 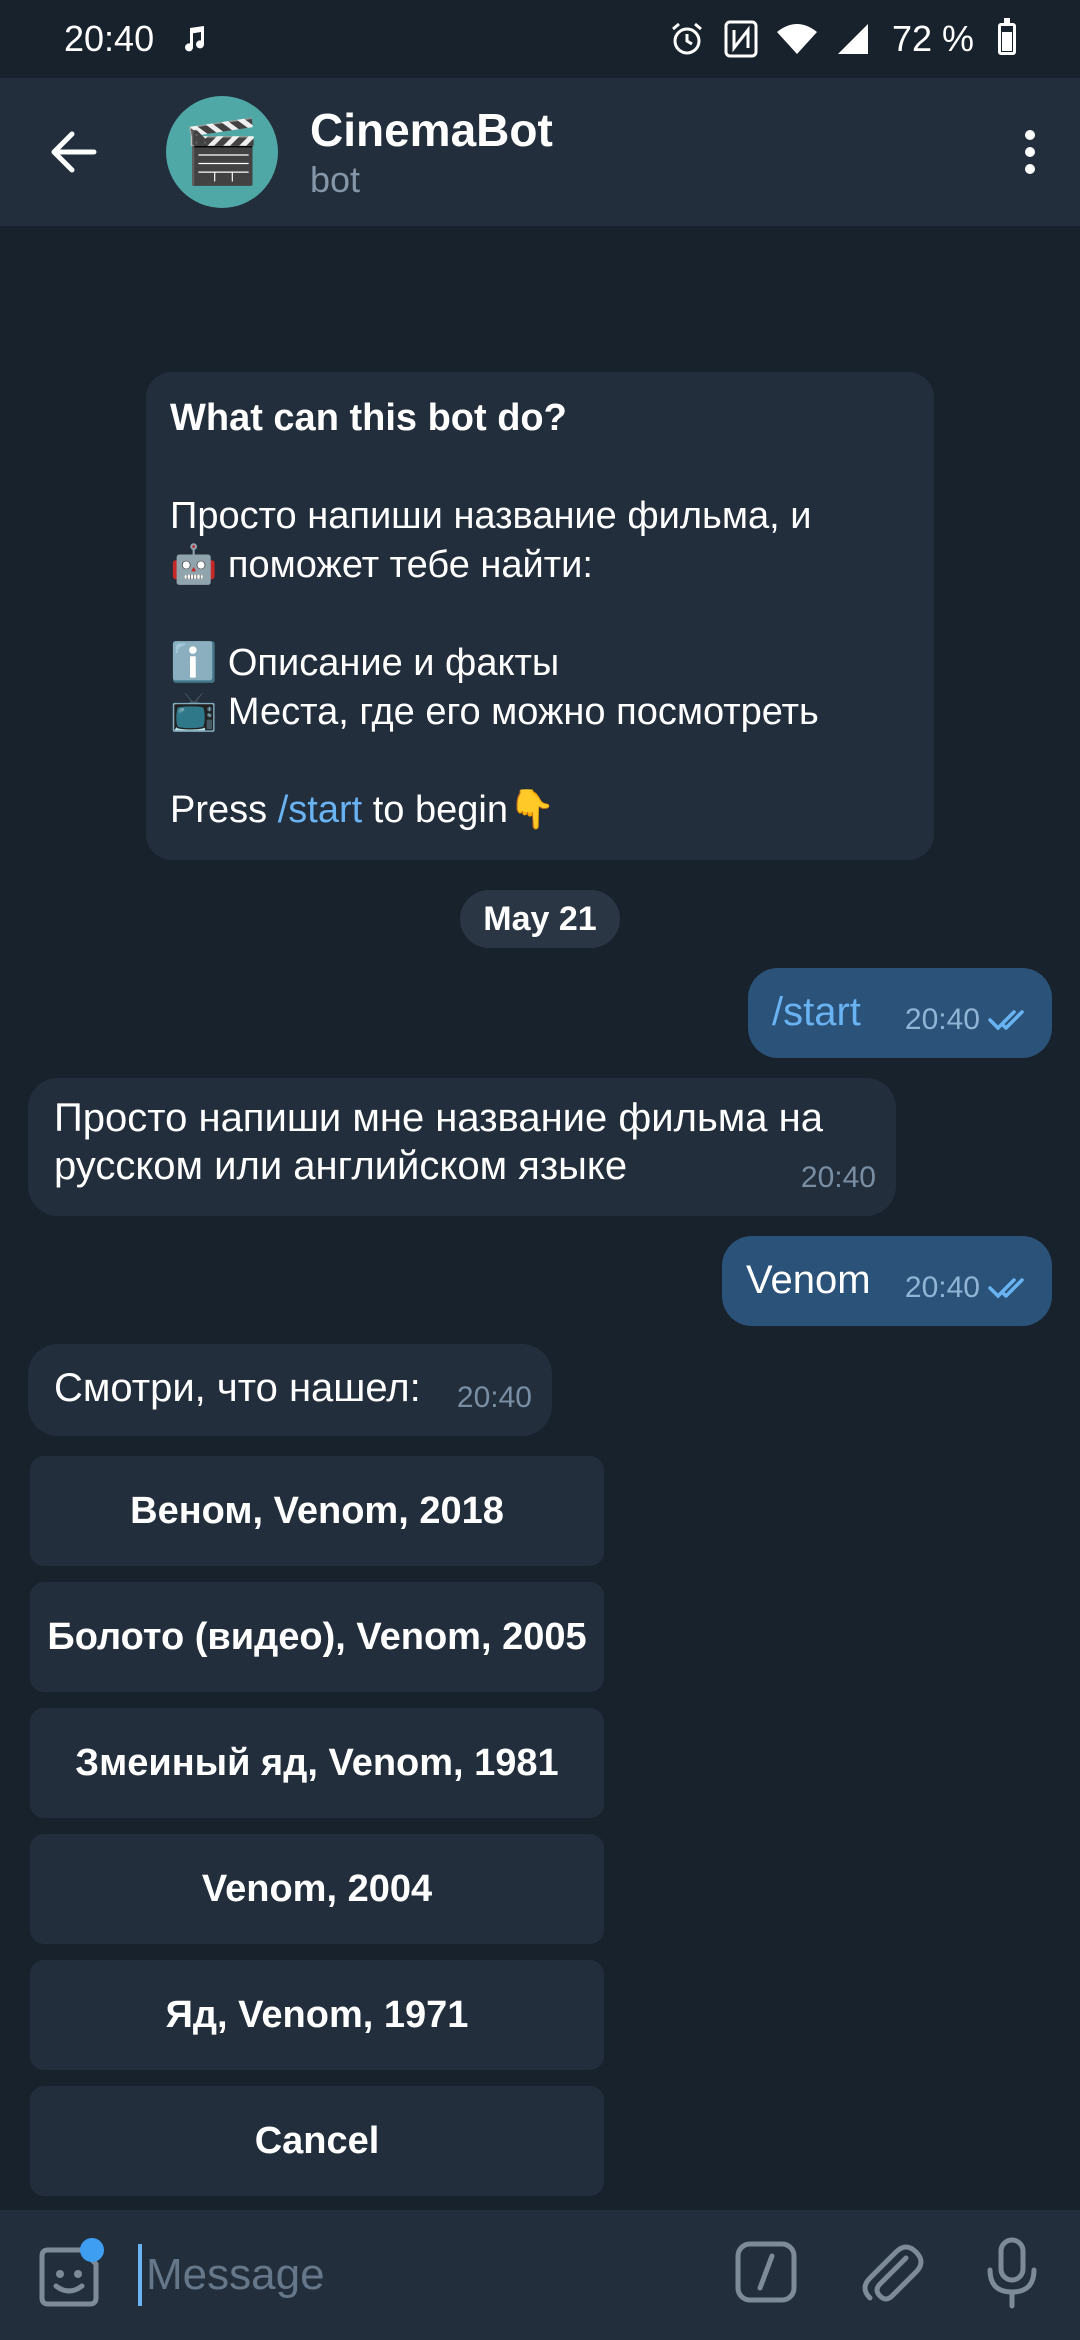 What do you see at coordinates (900, 1013) in the screenshot?
I see `outgoing-message: /start 20:40` at bounding box center [900, 1013].